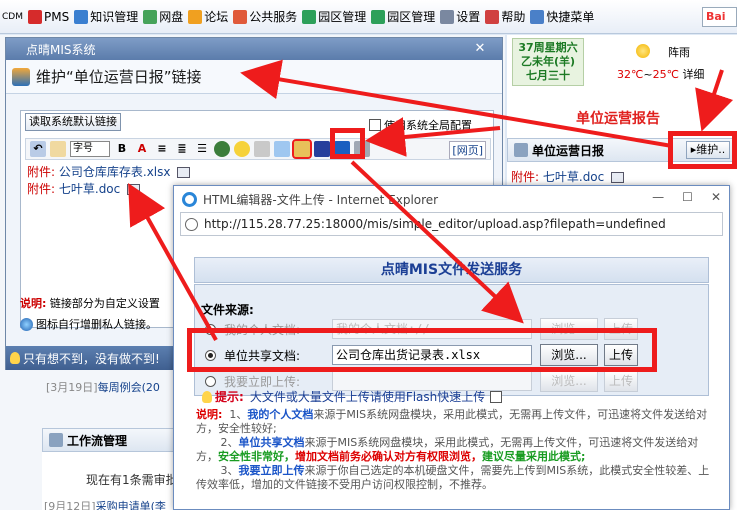 This screenshot has width=737, height=510. I want to click on menu-item: 网盘, so click(163, 16).